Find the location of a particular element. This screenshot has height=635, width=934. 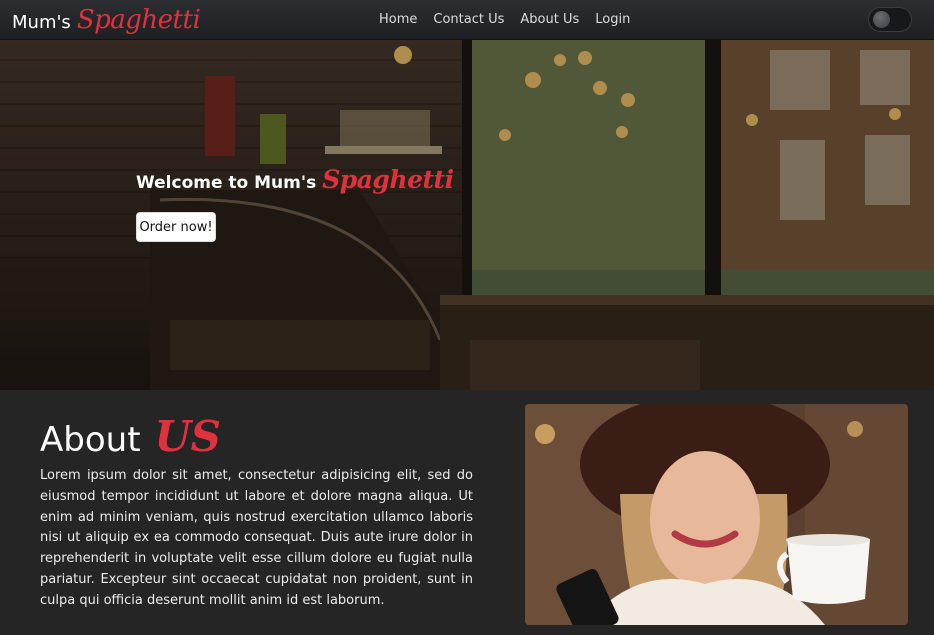

about-heading-text: About is located at coordinates (90, 440).